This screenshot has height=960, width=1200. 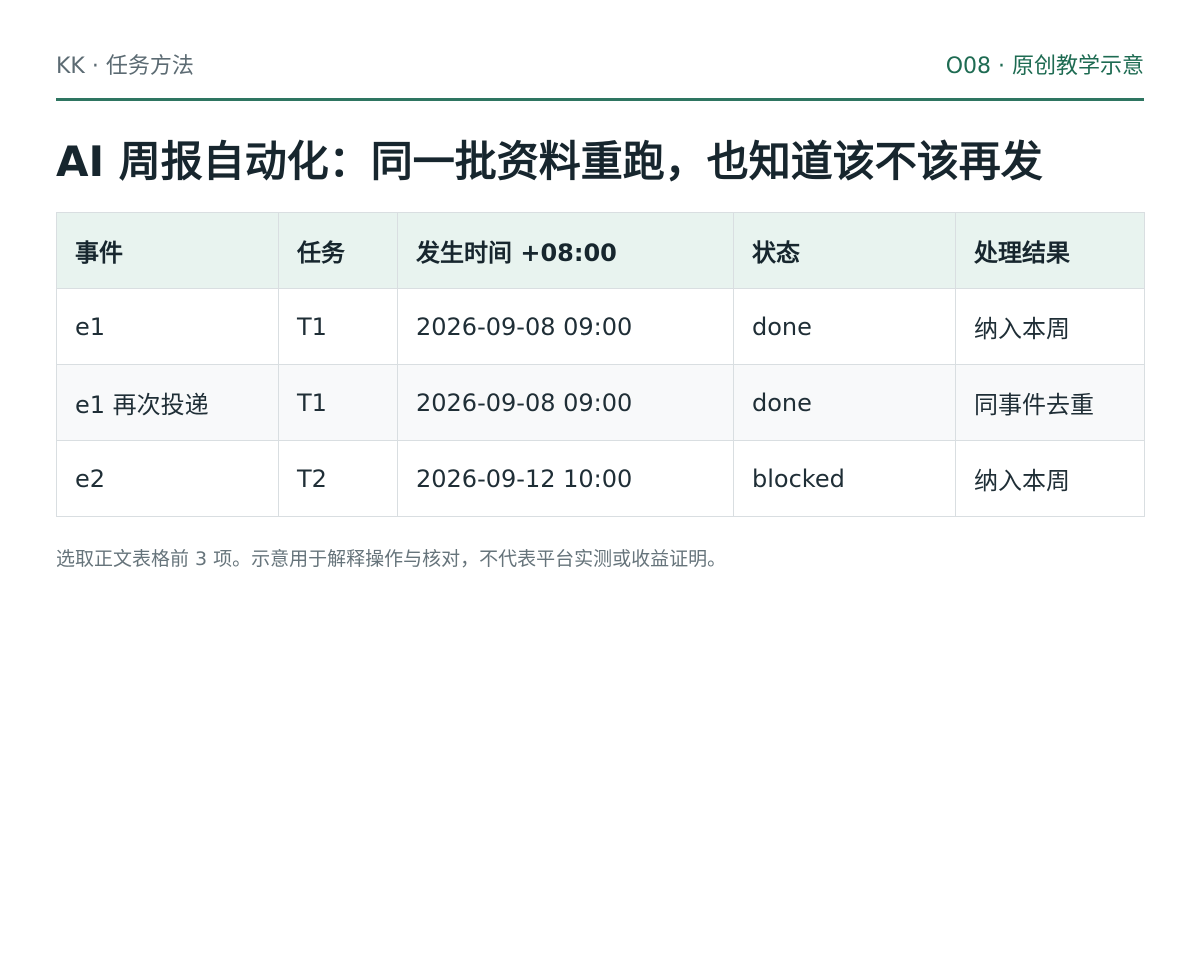 I want to click on page-header: KK · 任务方法 O08 · 原创教学示意, so click(x=600, y=64).